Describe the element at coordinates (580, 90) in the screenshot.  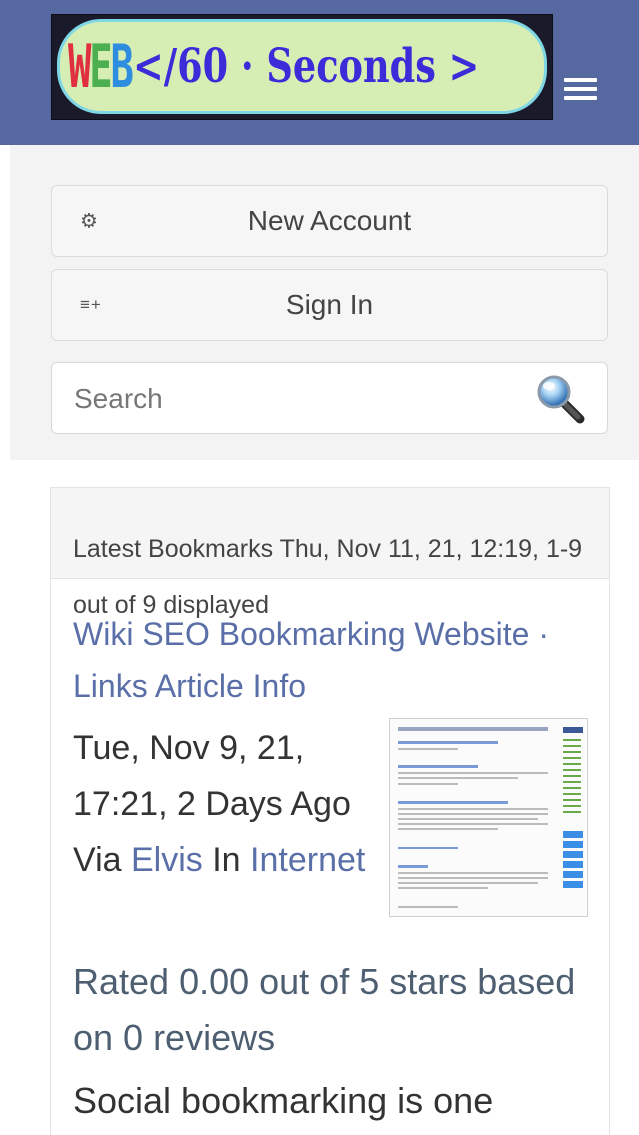
I see `hamburger-menu-icon` at that location.